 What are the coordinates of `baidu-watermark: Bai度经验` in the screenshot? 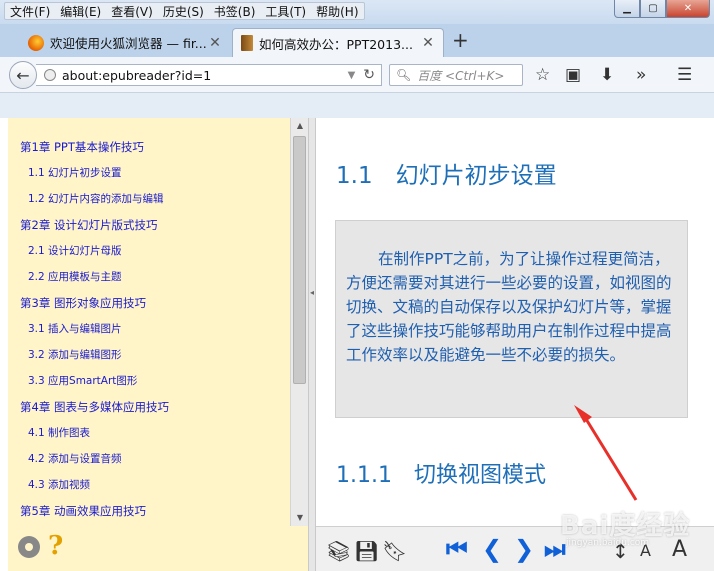 It's located at (625, 526).